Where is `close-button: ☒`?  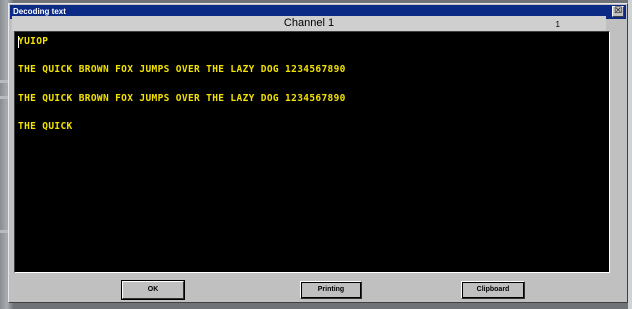 close-button: ☒ is located at coordinates (618, 11).